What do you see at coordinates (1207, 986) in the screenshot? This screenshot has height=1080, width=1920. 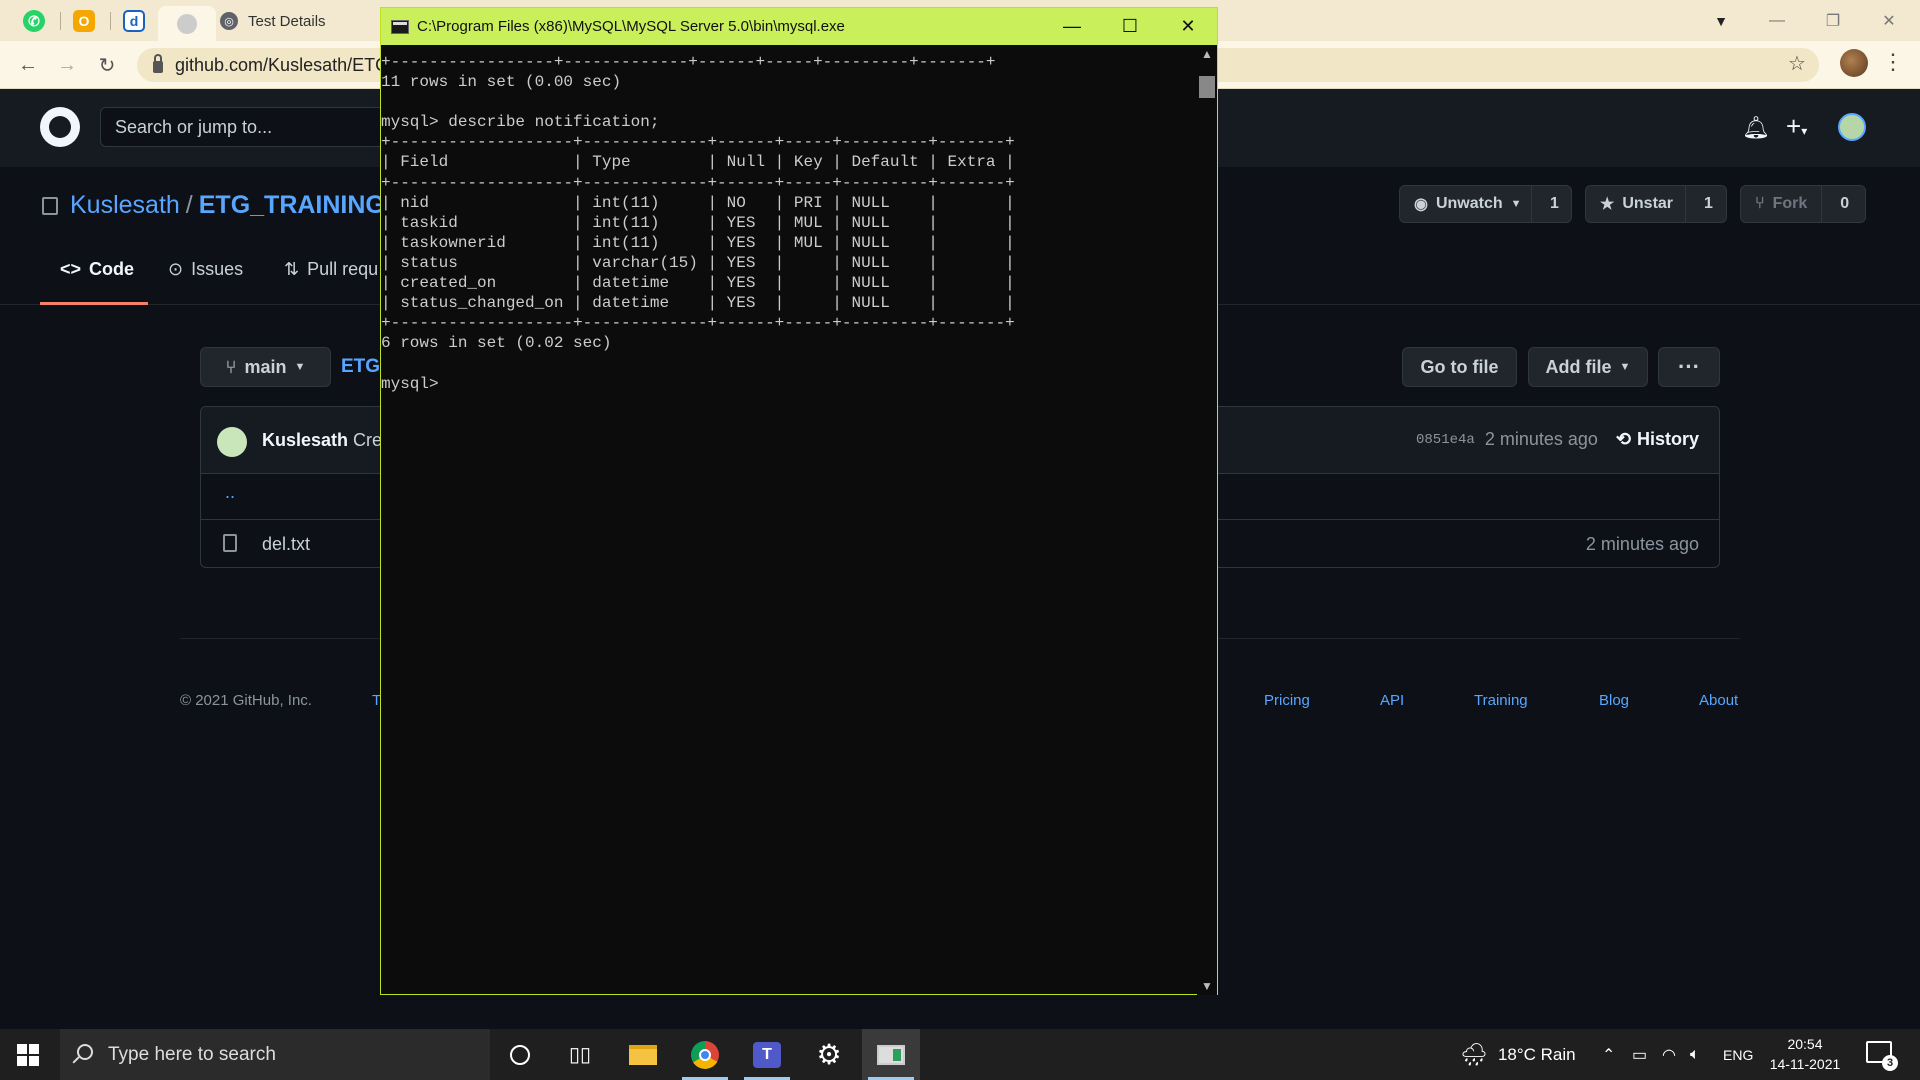 I see `scroll-down-arrow-icon: ▼` at bounding box center [1207, 986].